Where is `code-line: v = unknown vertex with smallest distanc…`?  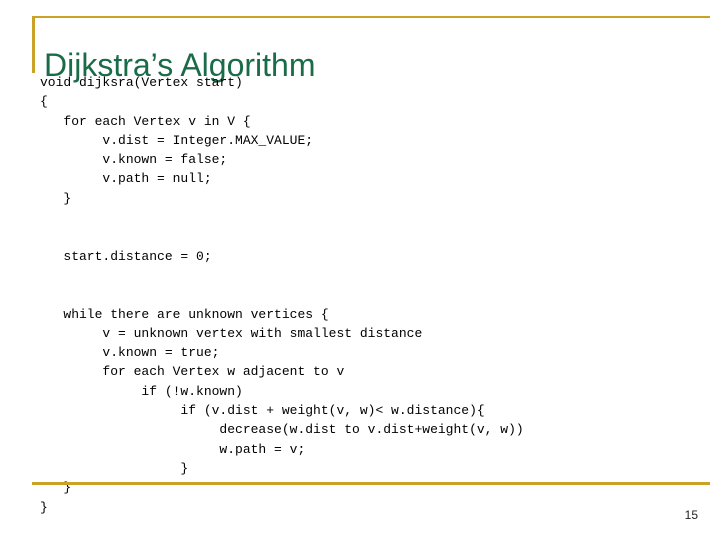 code-line: v = unknown vertex with smallest distanc… is located at coordinates (231, 333).